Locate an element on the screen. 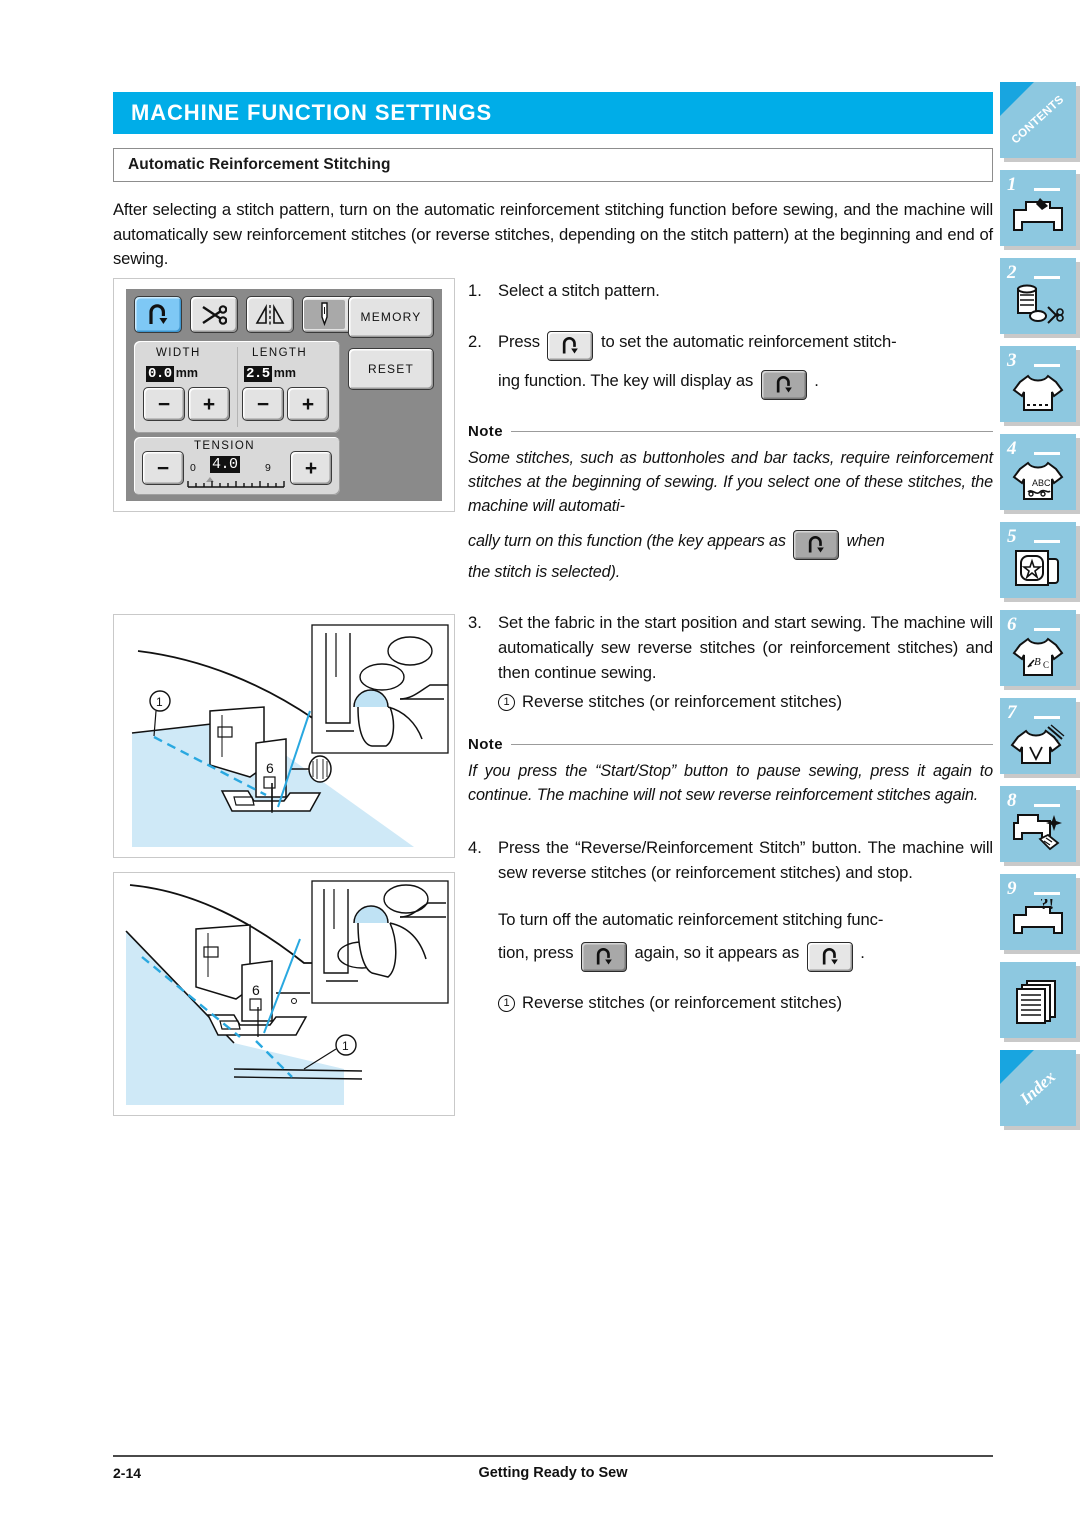 This screenshot has height=1526, width=1080. note-2-label: Note is located at coordinates (485, 744).